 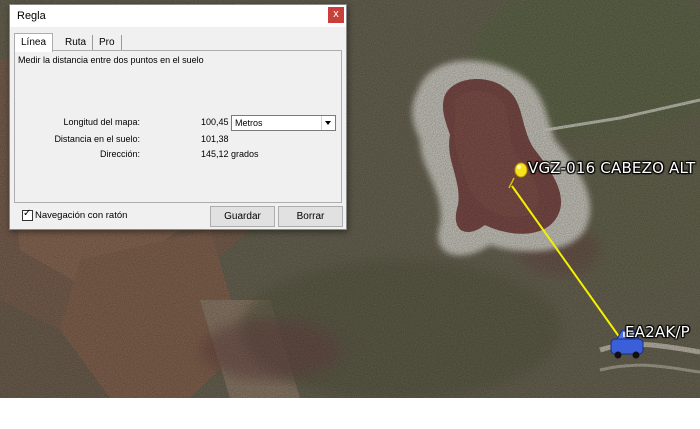 I want to click on close-button: x, so click(x=336, y=15).